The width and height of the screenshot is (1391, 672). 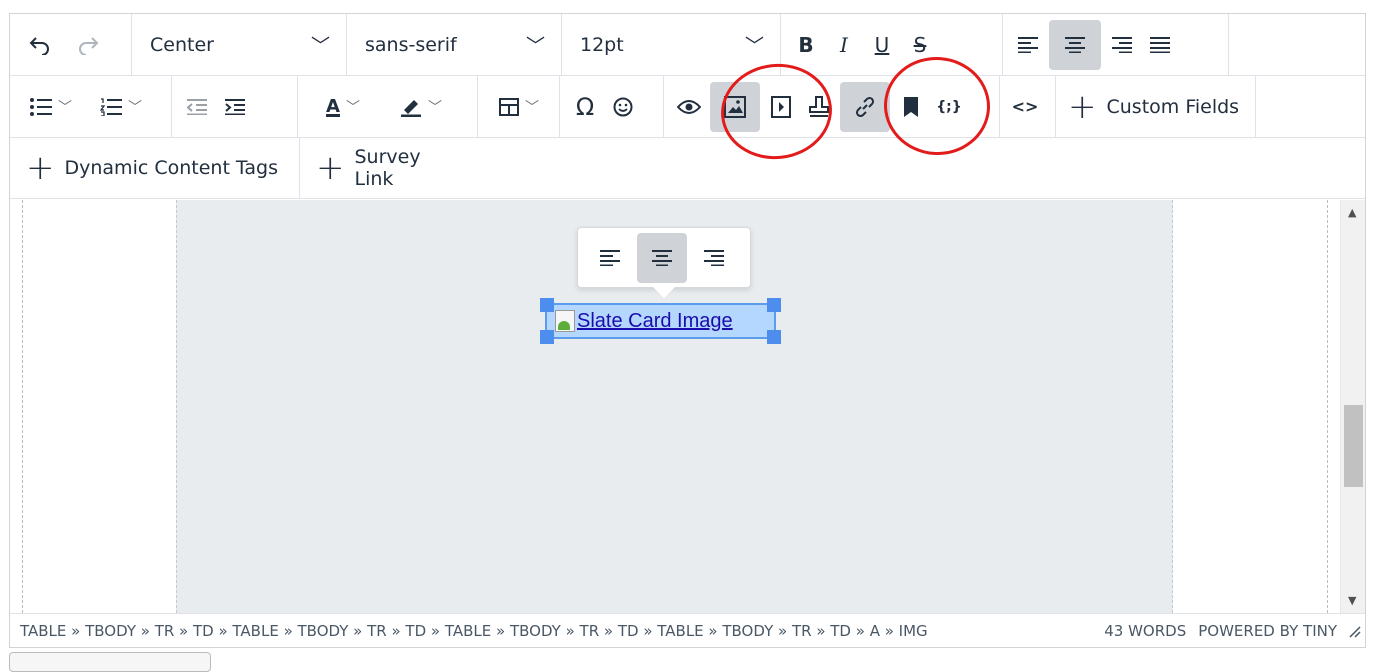 I want to click on selected-image-link: Slate Card Image, so click(x=660, y=321).